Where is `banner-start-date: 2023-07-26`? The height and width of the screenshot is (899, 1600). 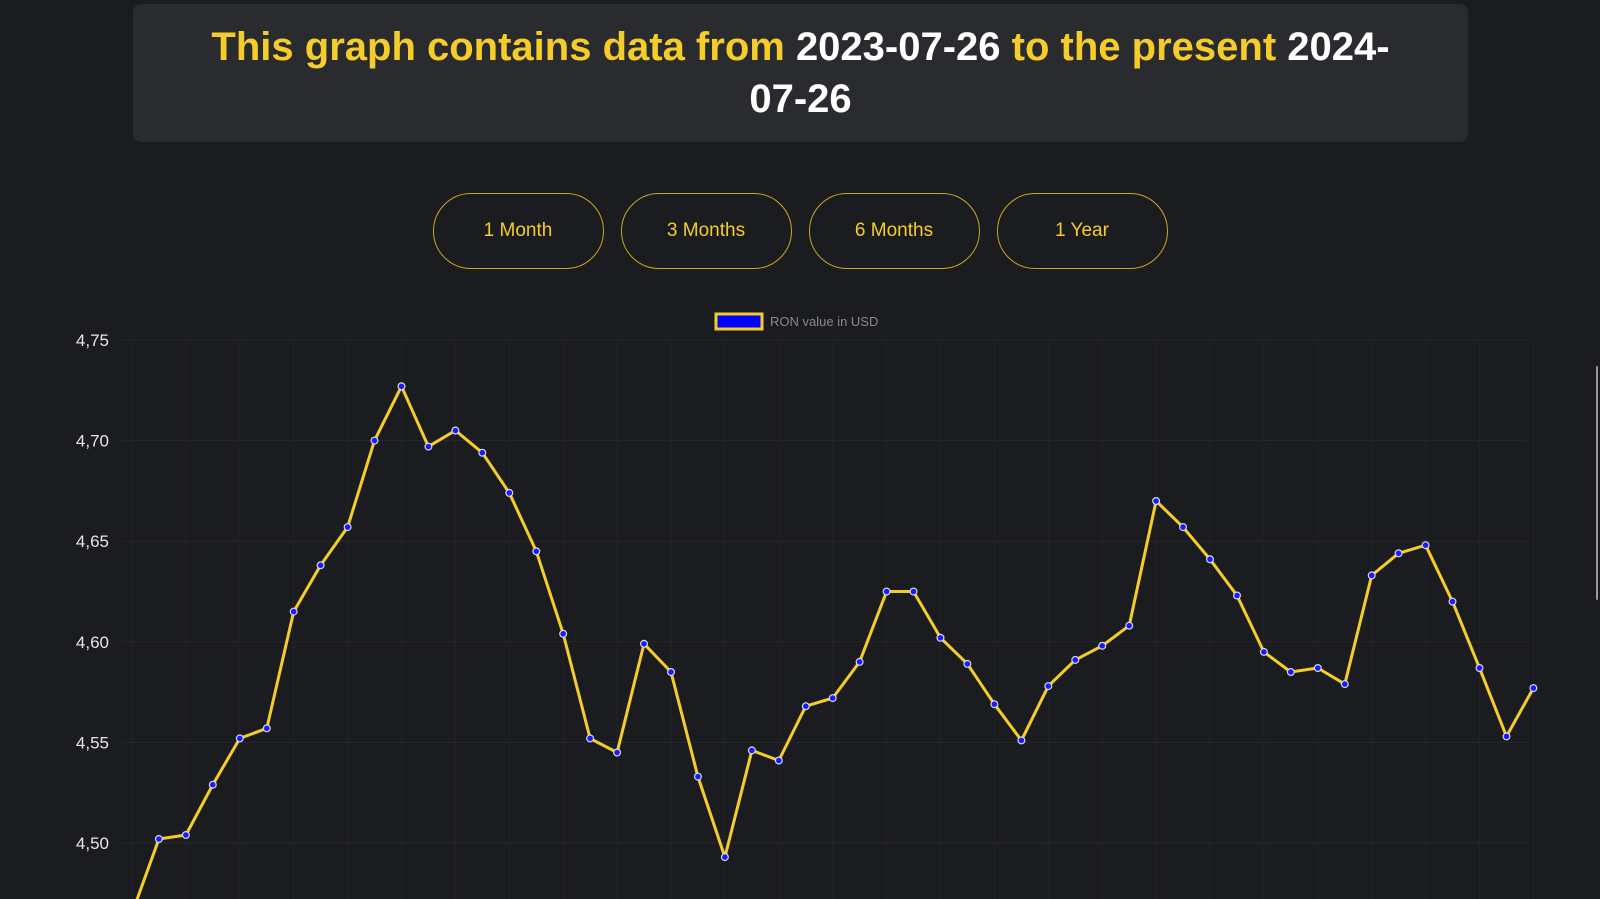 banner-start-date: 2023-07-26 is located at coordinates (898, 47).